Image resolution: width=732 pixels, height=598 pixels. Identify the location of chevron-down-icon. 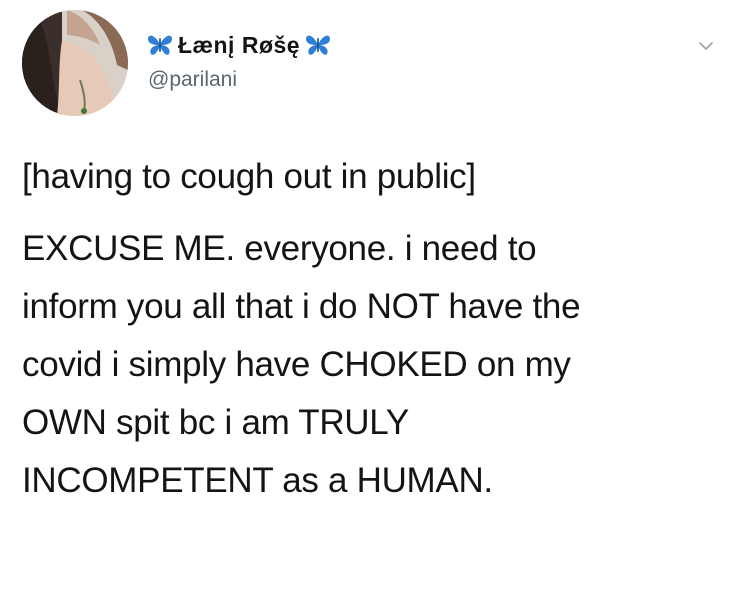
(706, 46).